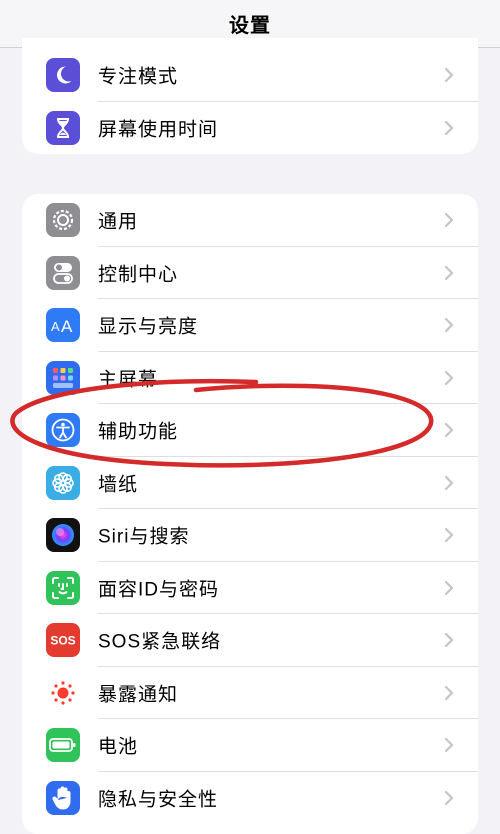 The image size is (500, 834). I want to click on row-label: 控制中心, so click(138, 275).